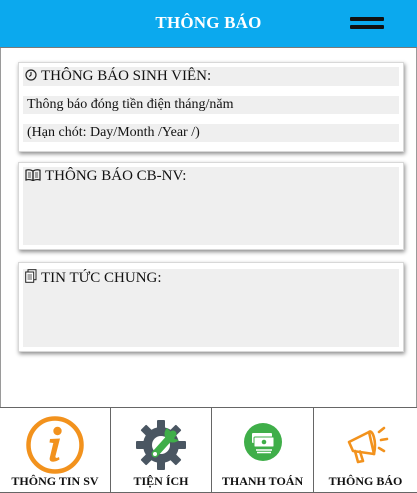 The width and height of the screenshot is (417, 493). What do you see at coordinates (262, 481) in the screenshot?
I see `tab-label: THANH TOÁN` at bounding box center [262, 481].